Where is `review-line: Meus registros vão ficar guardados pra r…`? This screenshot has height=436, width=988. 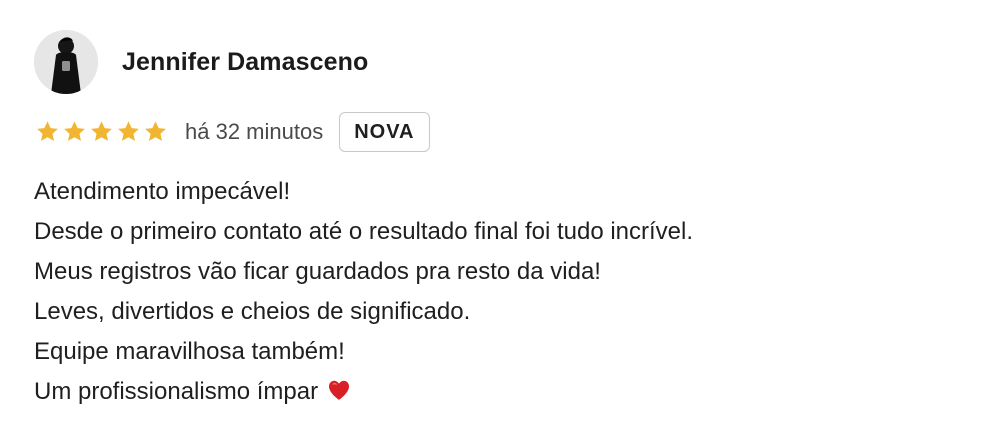 review-line: Meus registros vão ficar guardados pra r… is located at coordinates (317, 271).